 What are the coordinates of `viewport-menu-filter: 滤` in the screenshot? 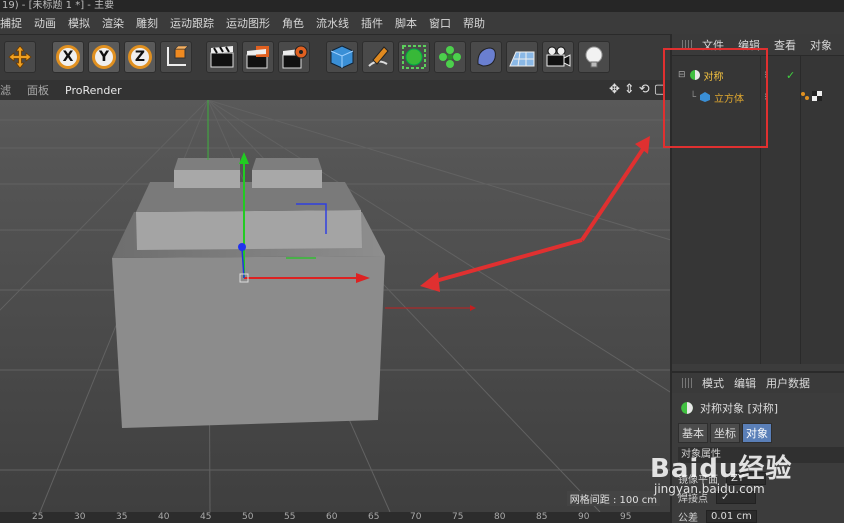 It's located at (5, 90).